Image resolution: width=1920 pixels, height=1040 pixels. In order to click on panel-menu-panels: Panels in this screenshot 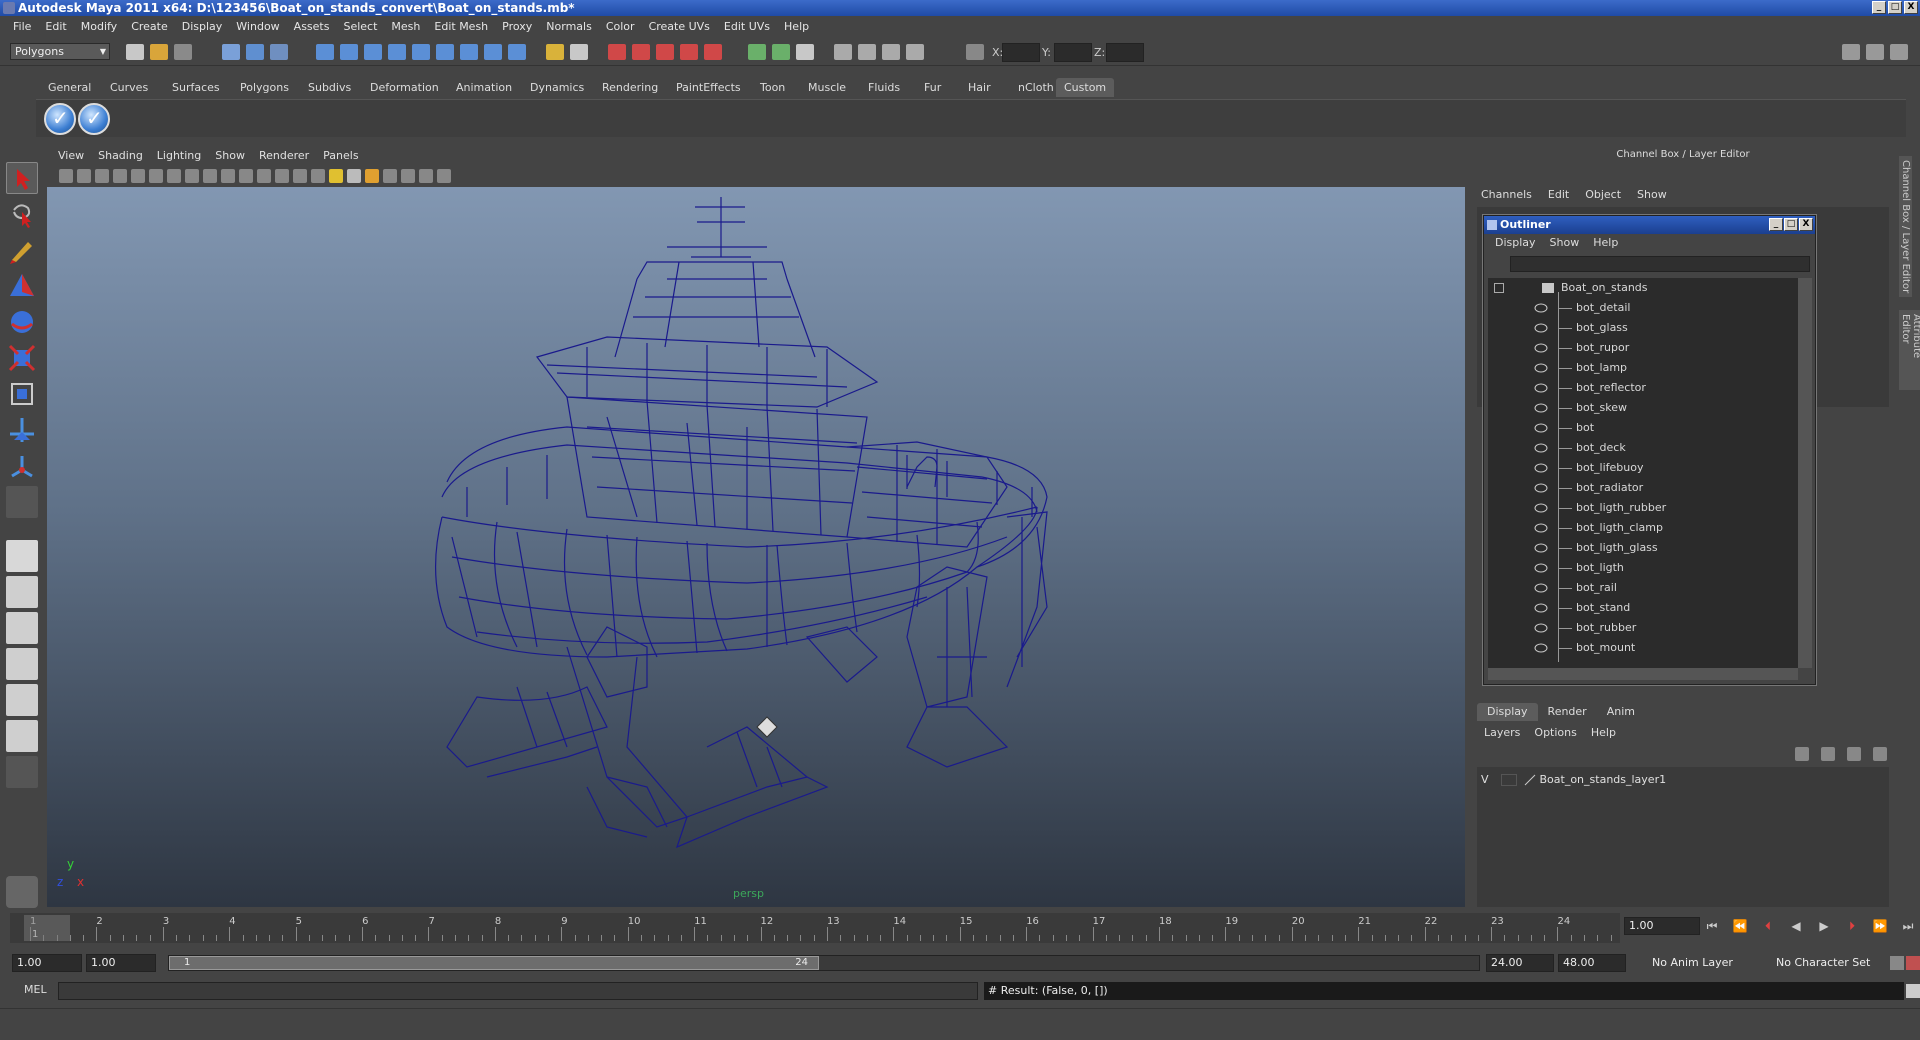, I will do `click(340, 156)`.